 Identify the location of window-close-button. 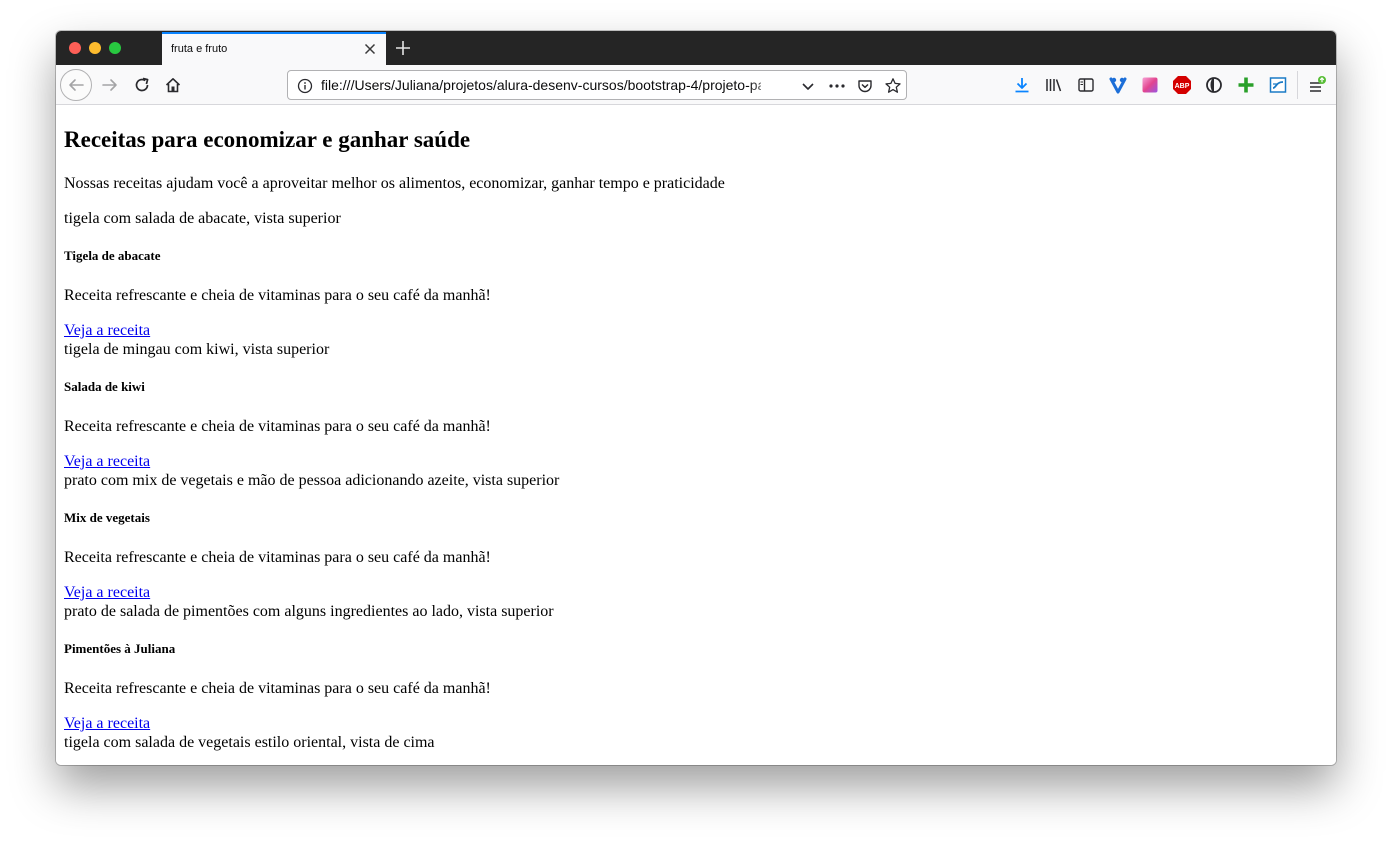
(75, 48).